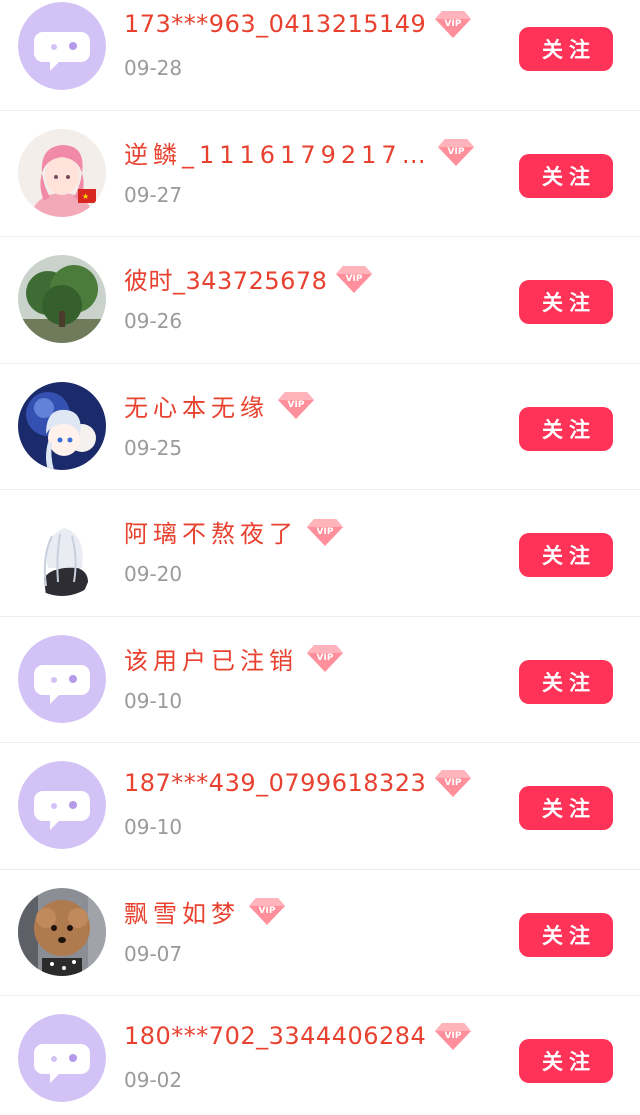 The width and height of the screenshot is (640, 1115). I want to click on list-item: 飘雪如梦 VIP 09-07 关注, so click(320, 933).